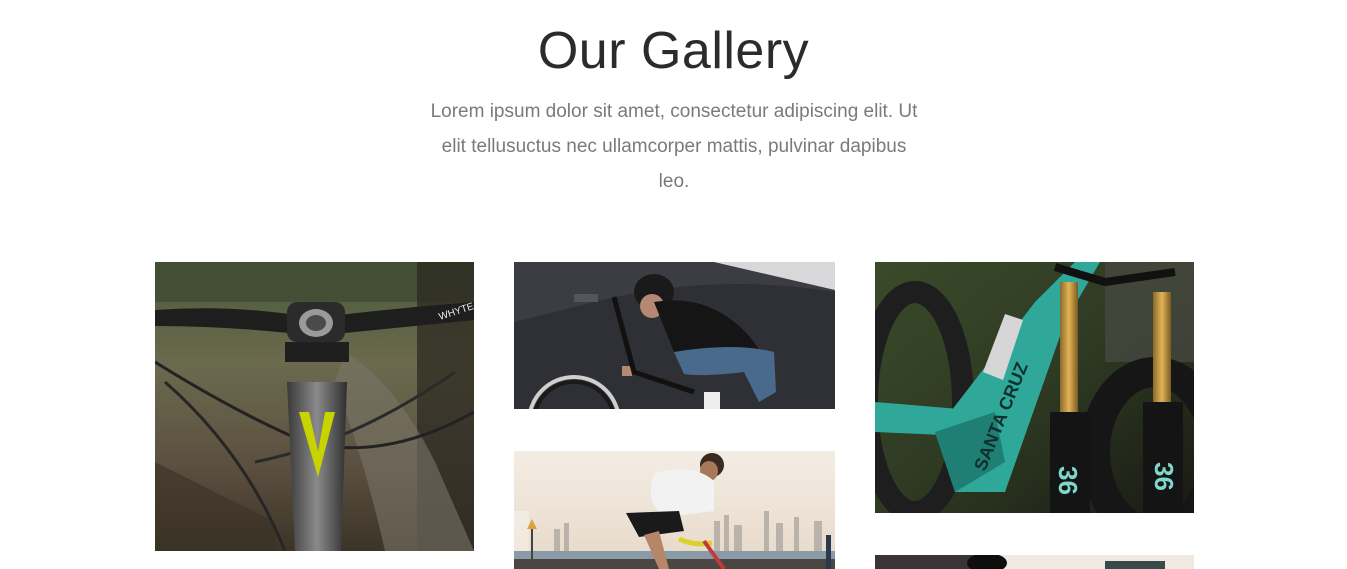 This screenshot has width=1347, height=569. I want to click on bike-handlebar-photo: WHYTE, so click(314, 406).